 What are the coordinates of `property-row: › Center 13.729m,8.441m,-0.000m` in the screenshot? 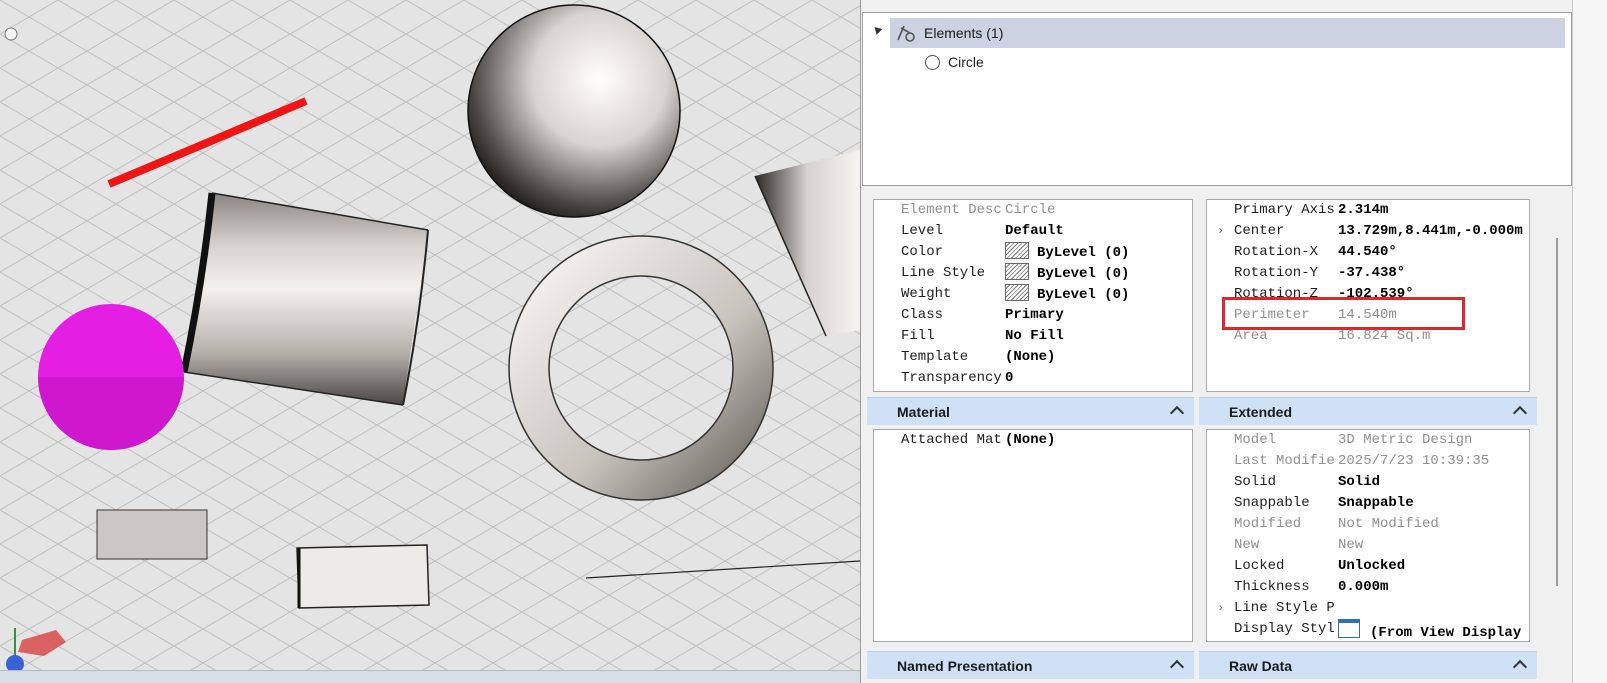 It's located at (1368, 231).